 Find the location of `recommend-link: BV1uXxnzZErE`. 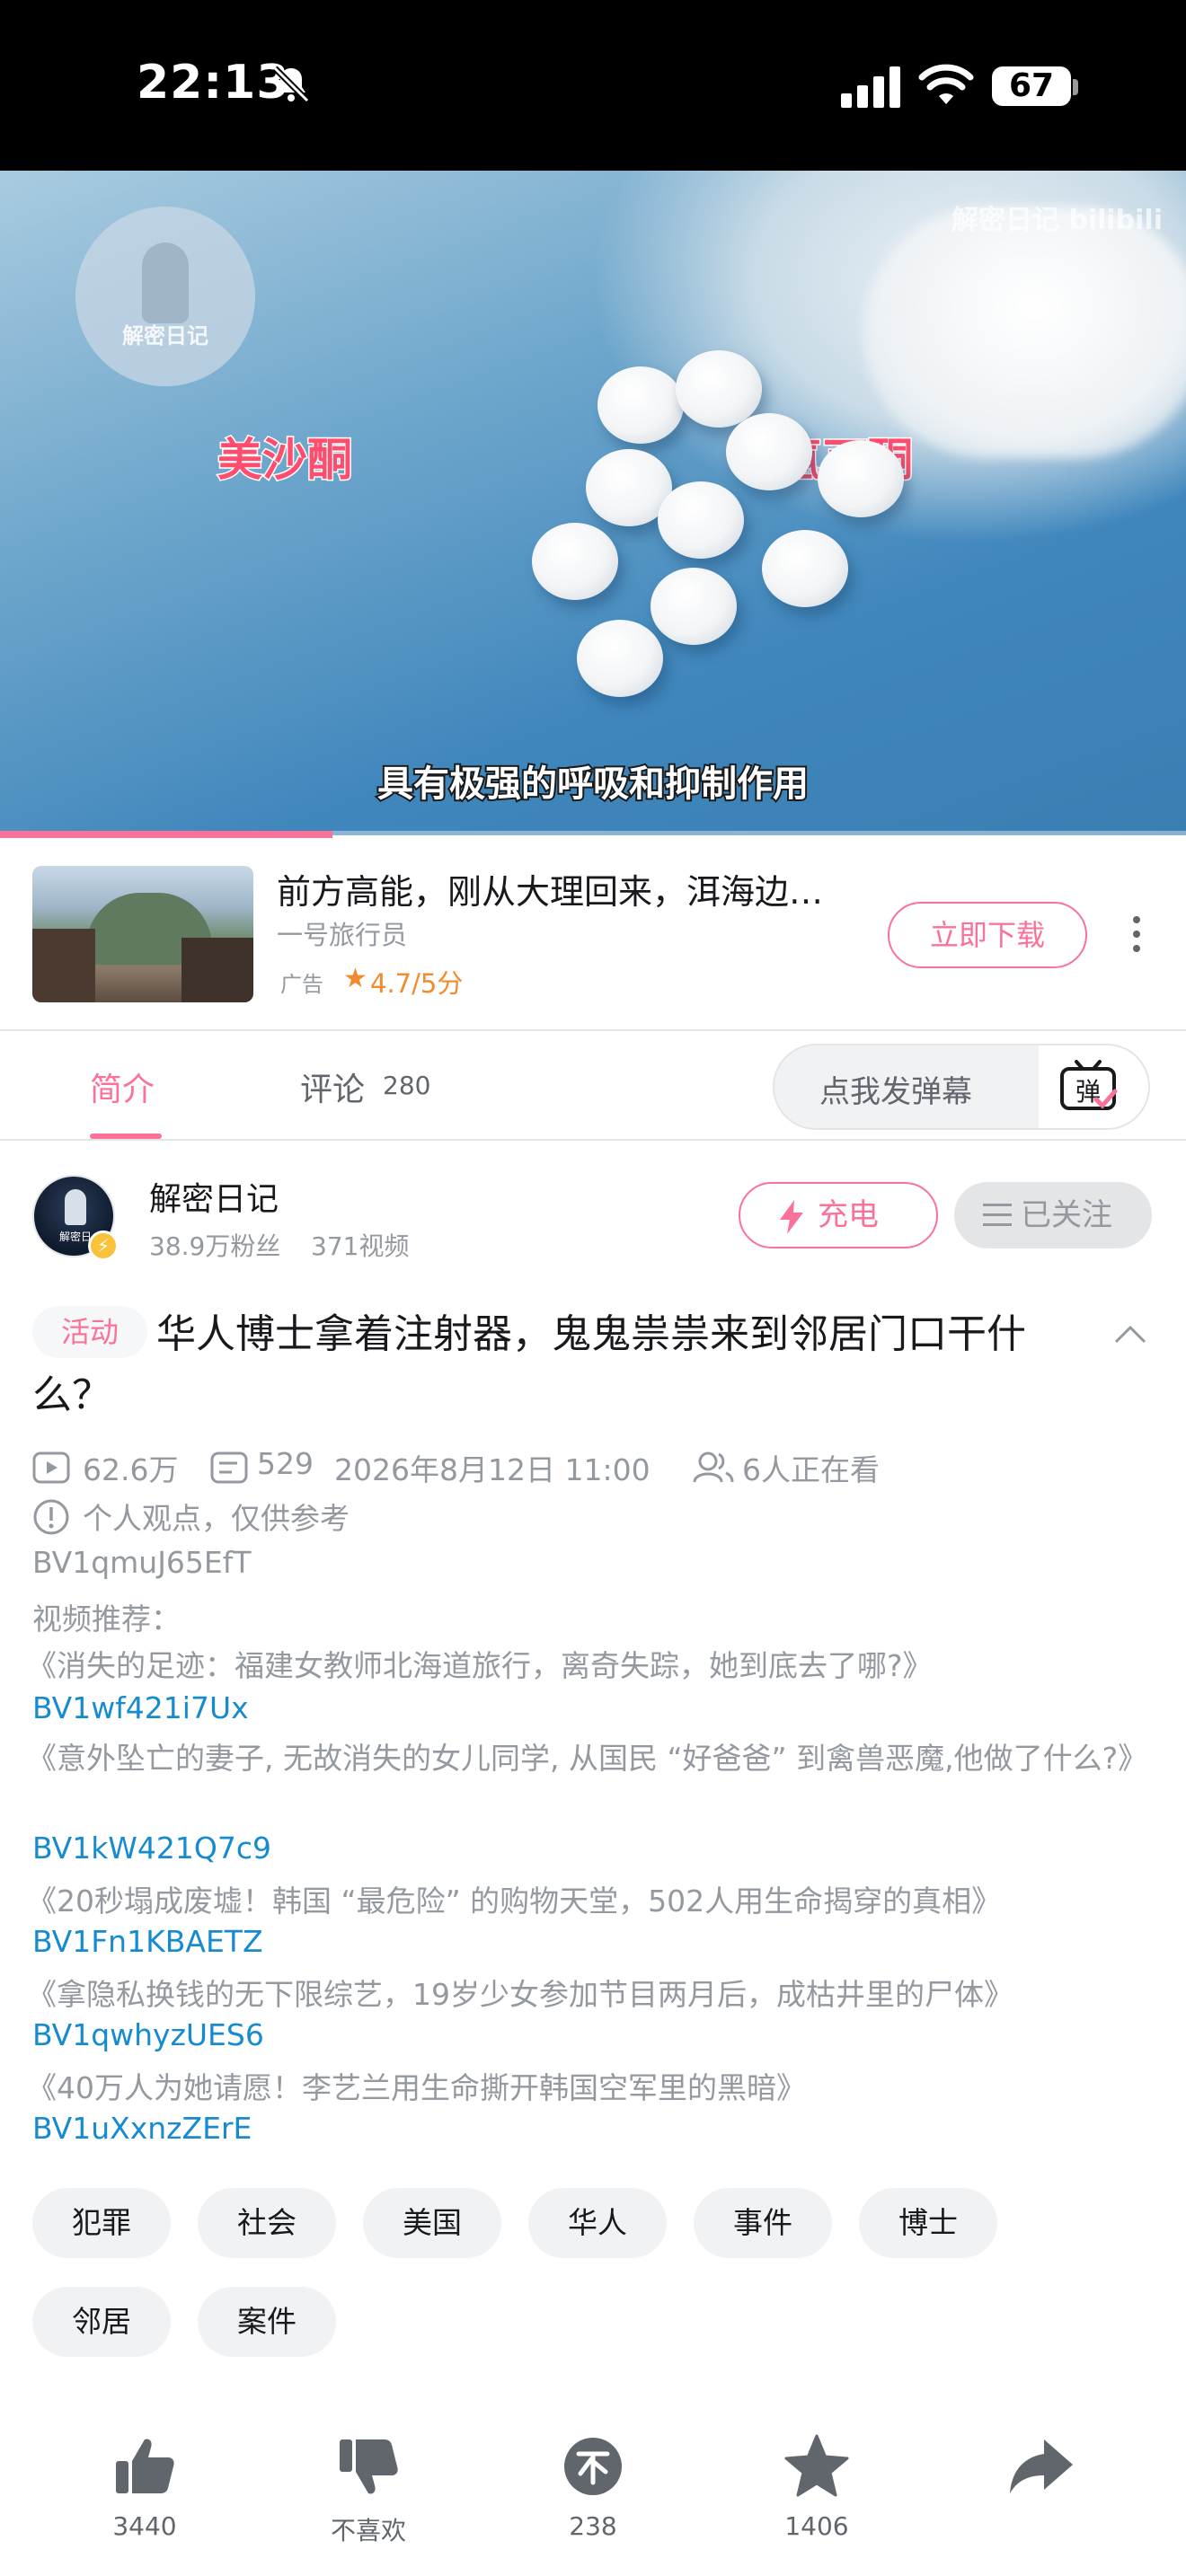

recommend-link: BV1uXxnzZErE is located at coordinates (142, 2128).